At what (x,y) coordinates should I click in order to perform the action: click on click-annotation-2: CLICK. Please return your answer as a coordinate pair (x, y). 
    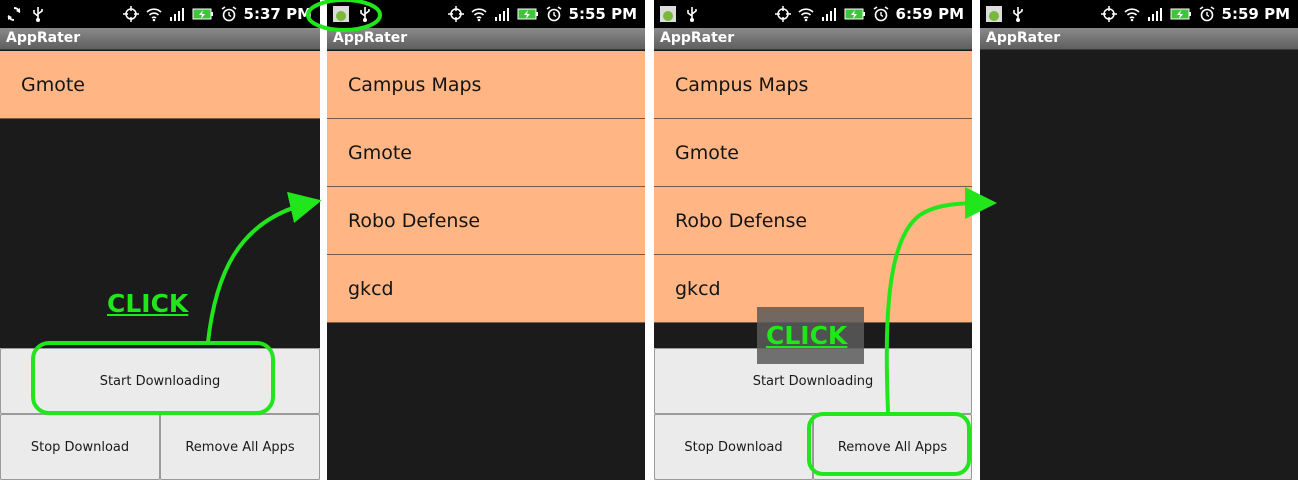
    Looking at the image, I should click on (807, 335).